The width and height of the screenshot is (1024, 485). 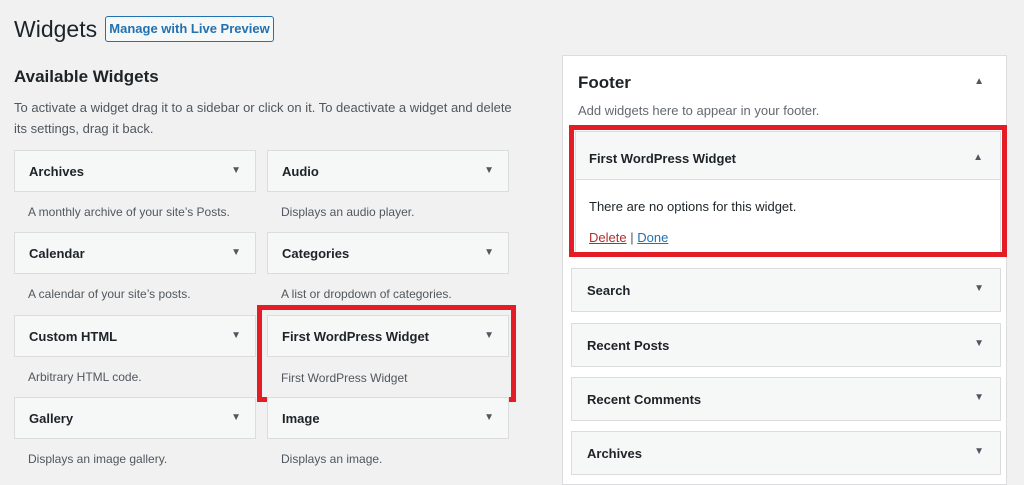 What do you see at coordinates (979, 81) in the screenshot?
I see `arrow-up-icon: ▲` at bounding box center [979, 81].